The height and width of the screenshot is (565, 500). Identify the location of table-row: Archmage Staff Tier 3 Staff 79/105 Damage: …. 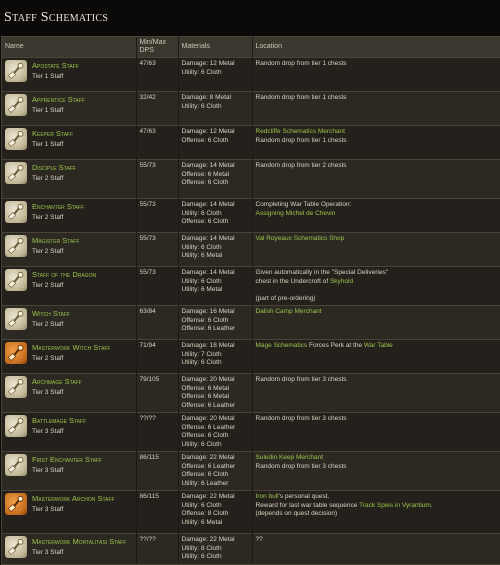
(251, 393).